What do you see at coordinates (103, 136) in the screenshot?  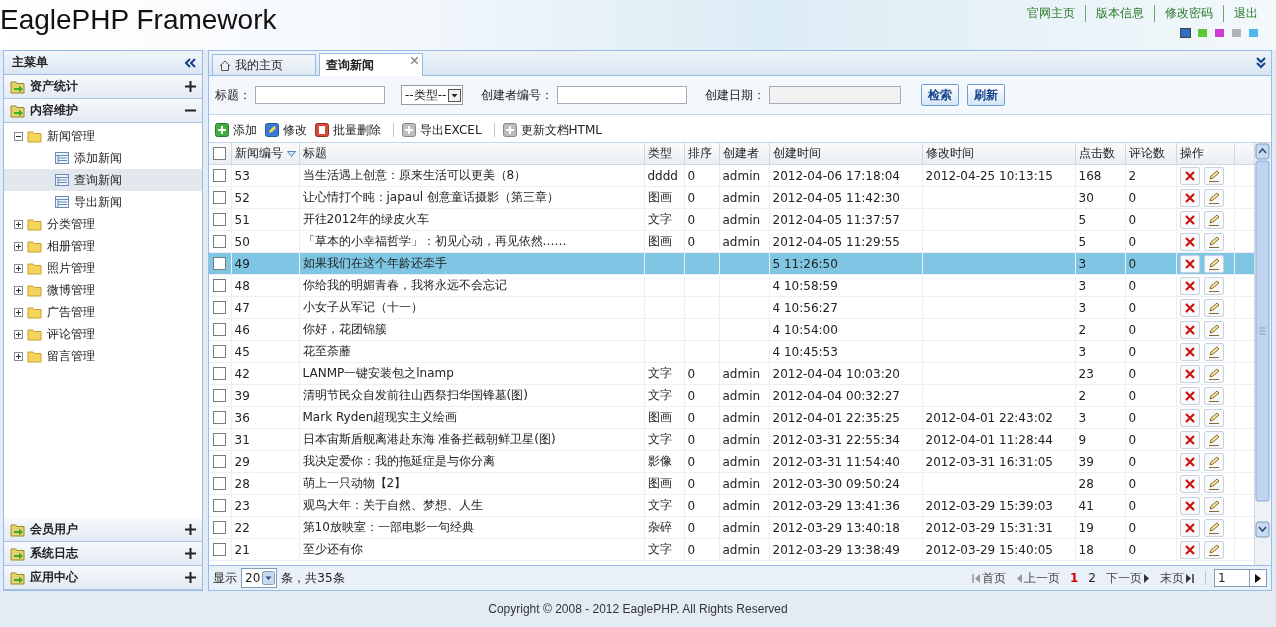 I see `tree-item: 新闻管理` at bounding box center [103, 136].